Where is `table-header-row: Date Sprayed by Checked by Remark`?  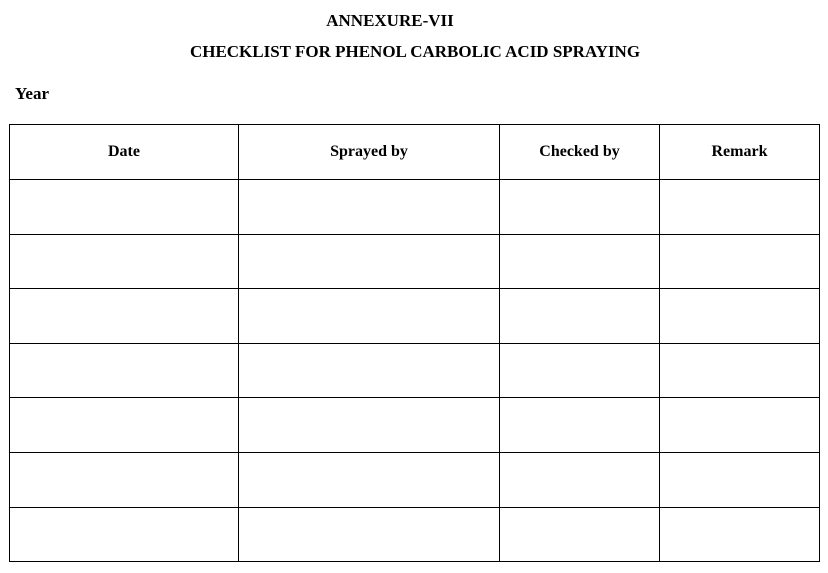
table-header-row: Date Sprayed by Checked by Remark is located at coordinates (414, 152).